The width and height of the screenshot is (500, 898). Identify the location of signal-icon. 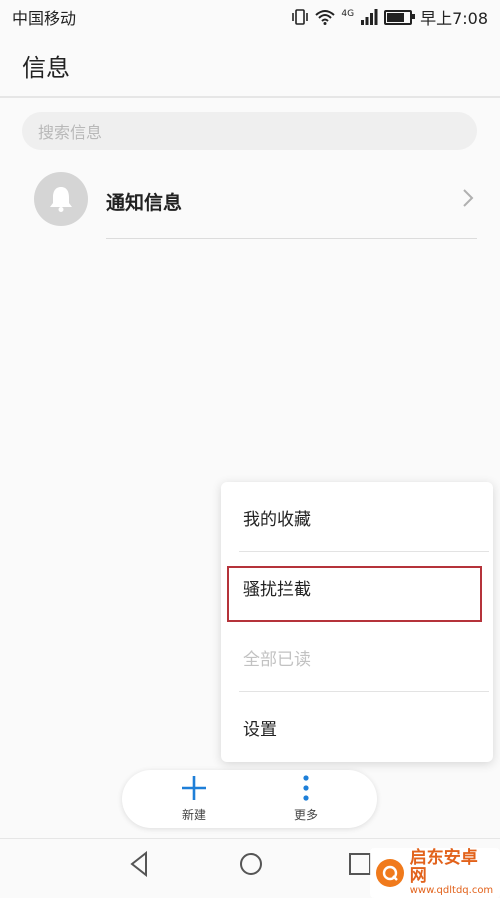
(369, 17).